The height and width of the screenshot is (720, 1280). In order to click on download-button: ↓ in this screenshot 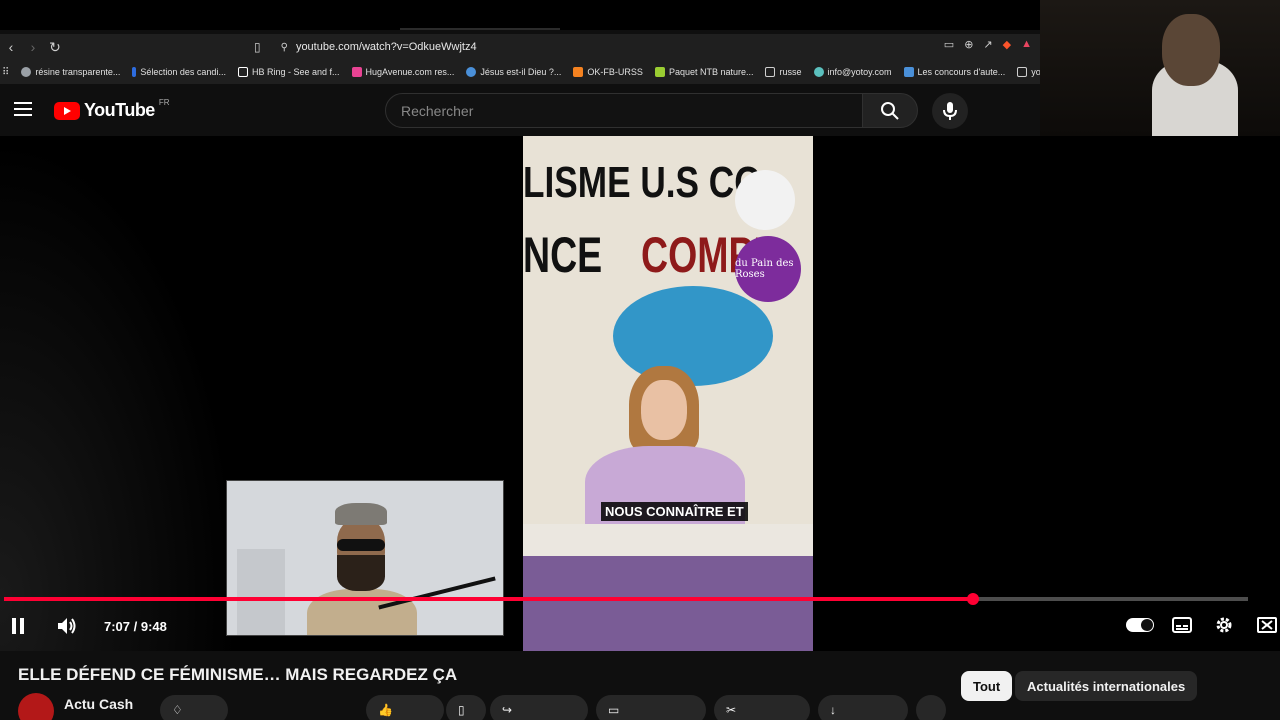, I will do `click(863, 707)`.